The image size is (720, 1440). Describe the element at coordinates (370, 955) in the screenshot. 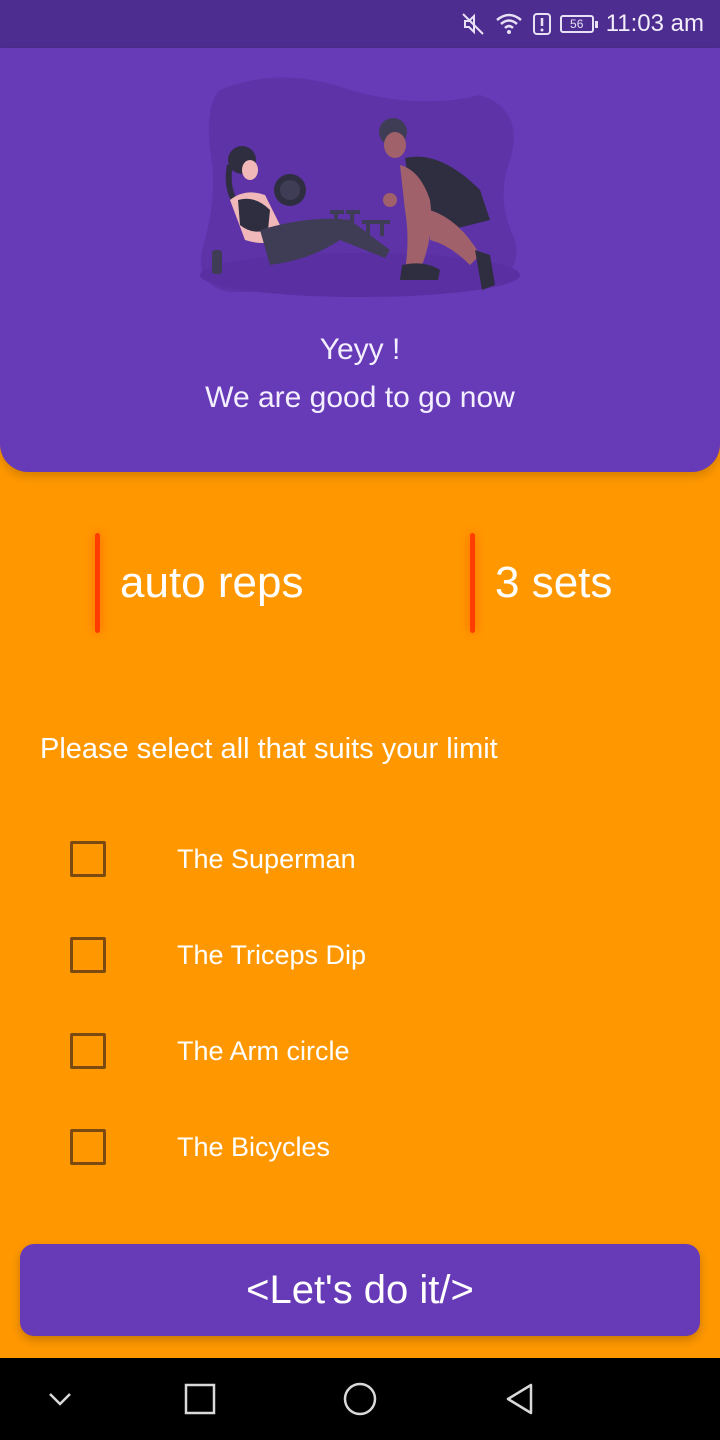

I see `option-triceps-dip: The Triceps Dip` at that location.